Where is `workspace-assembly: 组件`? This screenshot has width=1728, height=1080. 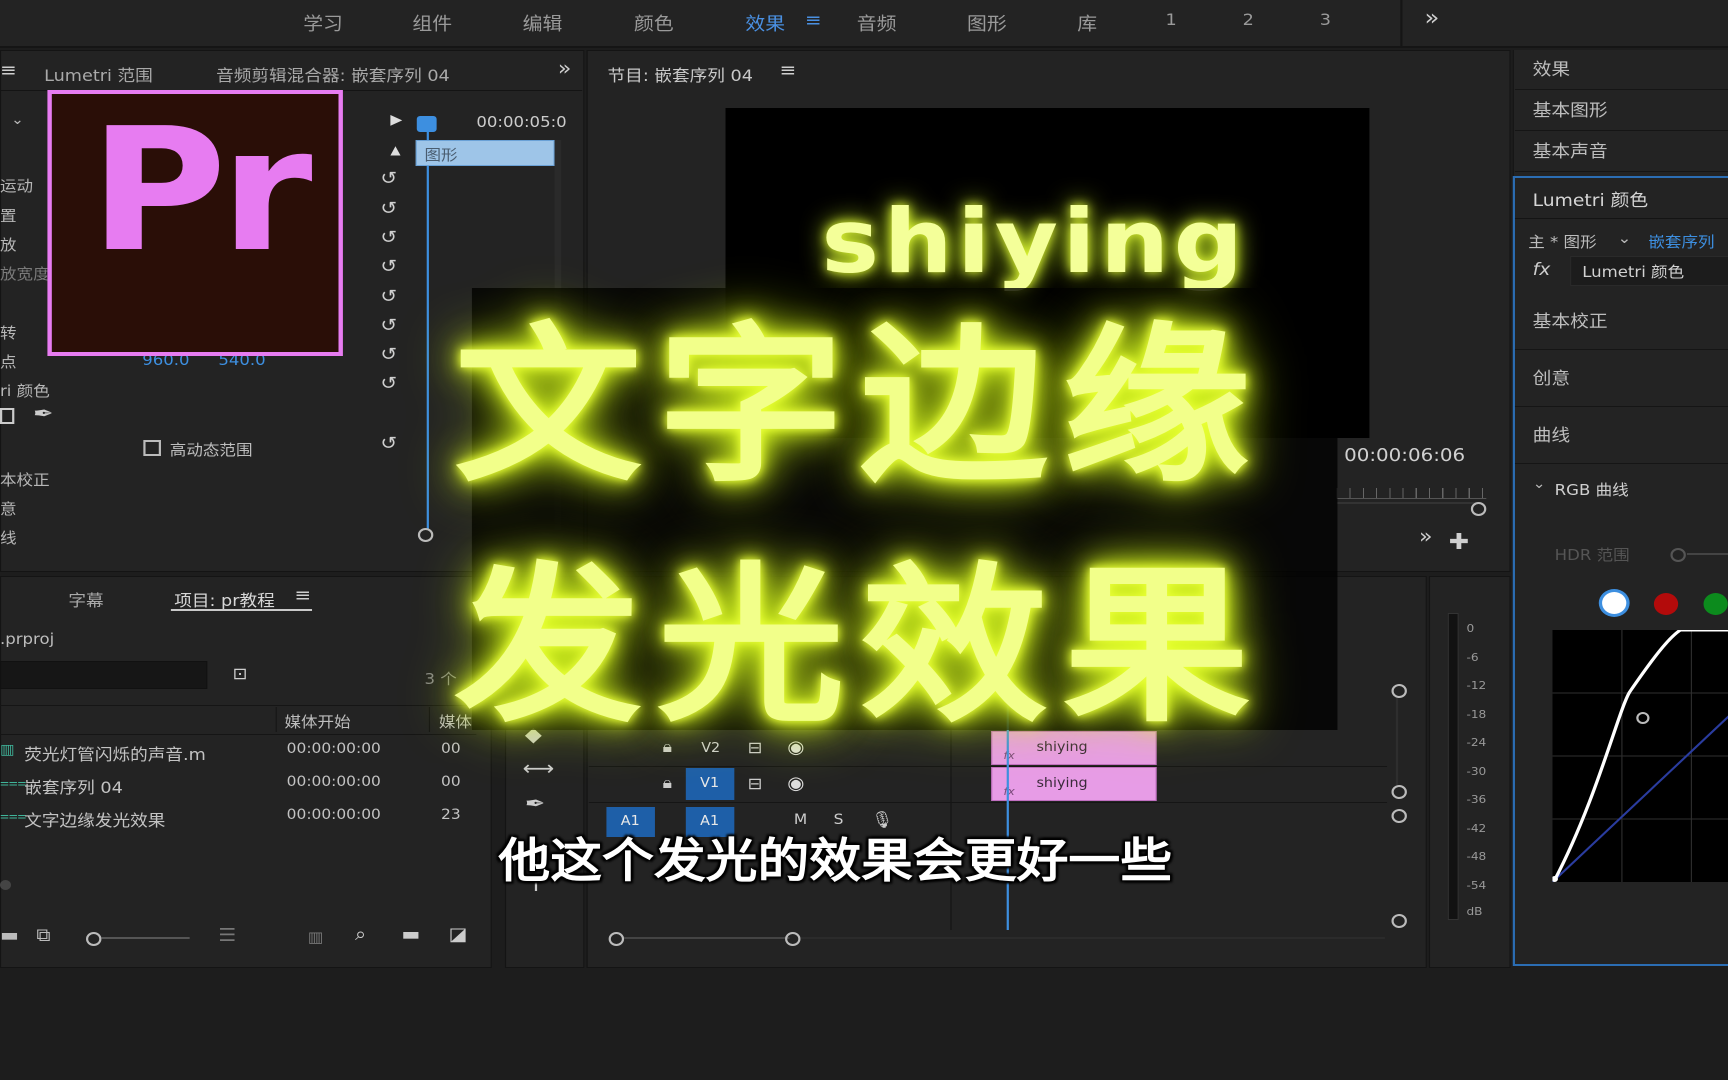 workspace-assembly: 组件 is located at coordinates (432, 23).